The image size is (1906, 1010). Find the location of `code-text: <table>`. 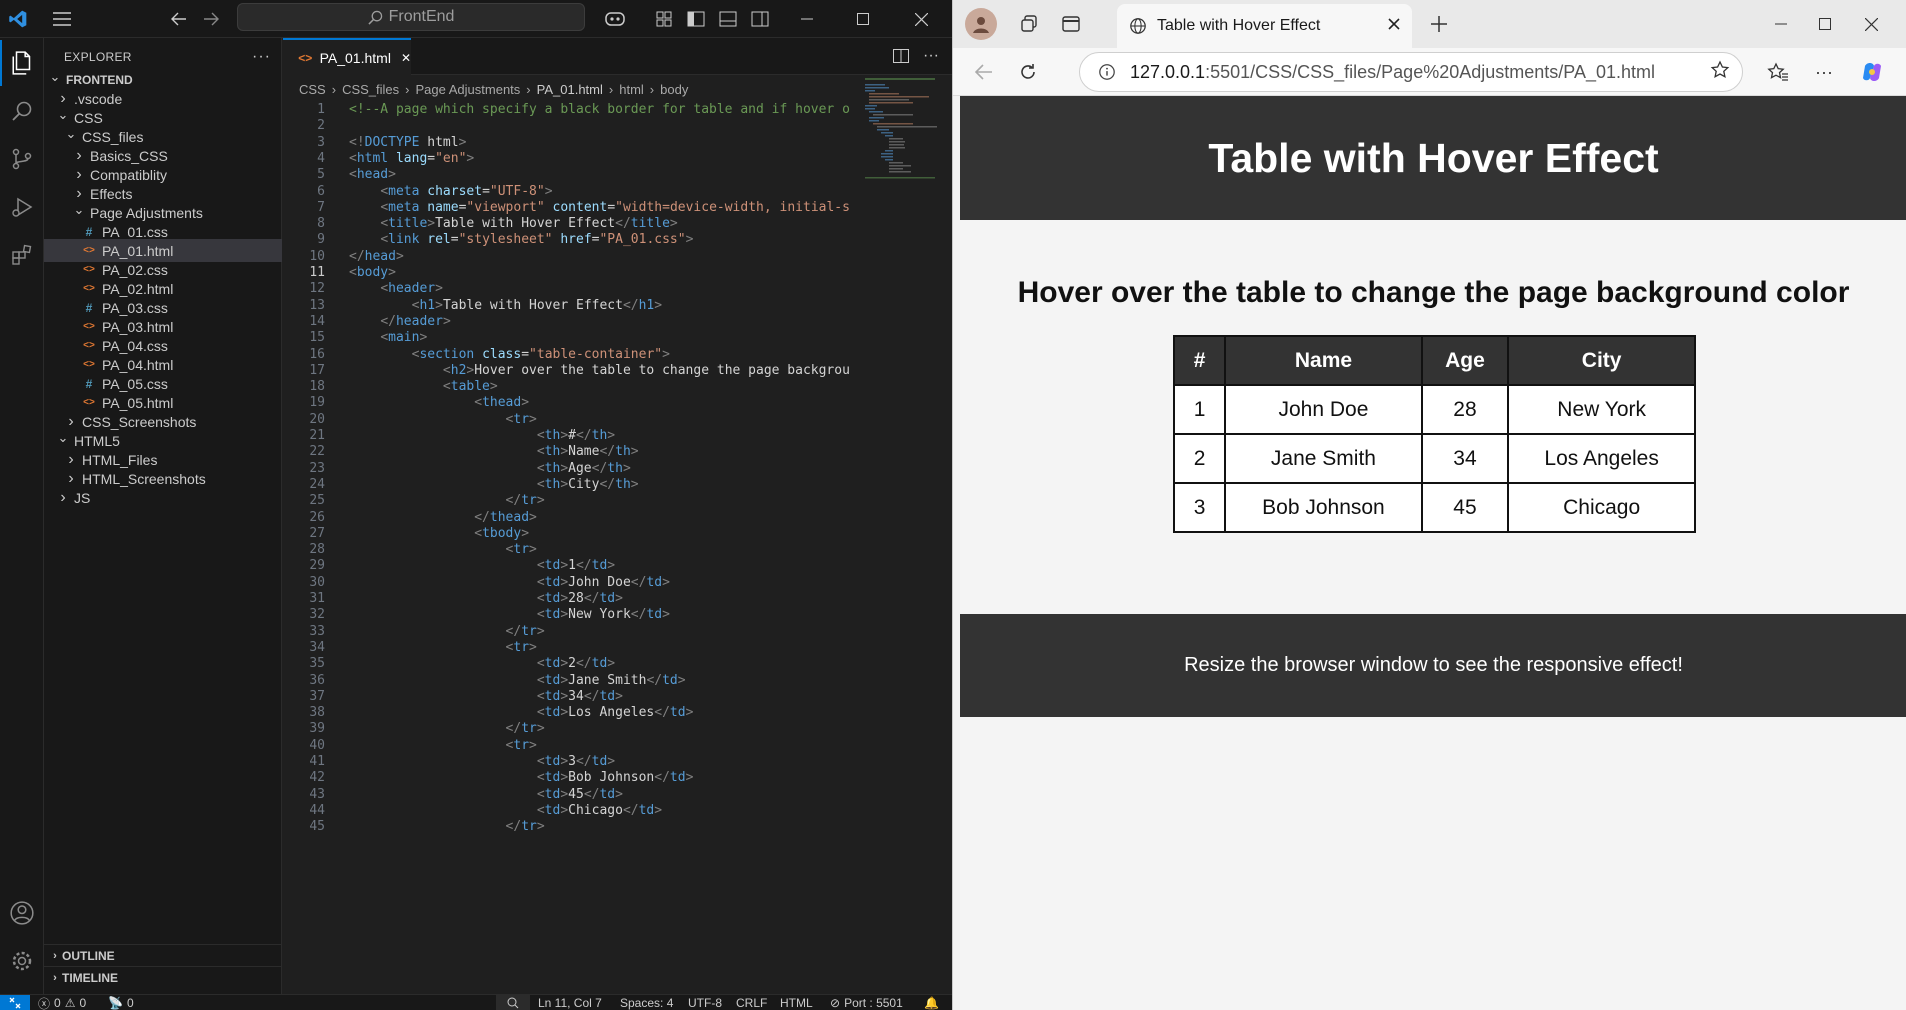

code-text: <table> is located at coordinates (470, 387).